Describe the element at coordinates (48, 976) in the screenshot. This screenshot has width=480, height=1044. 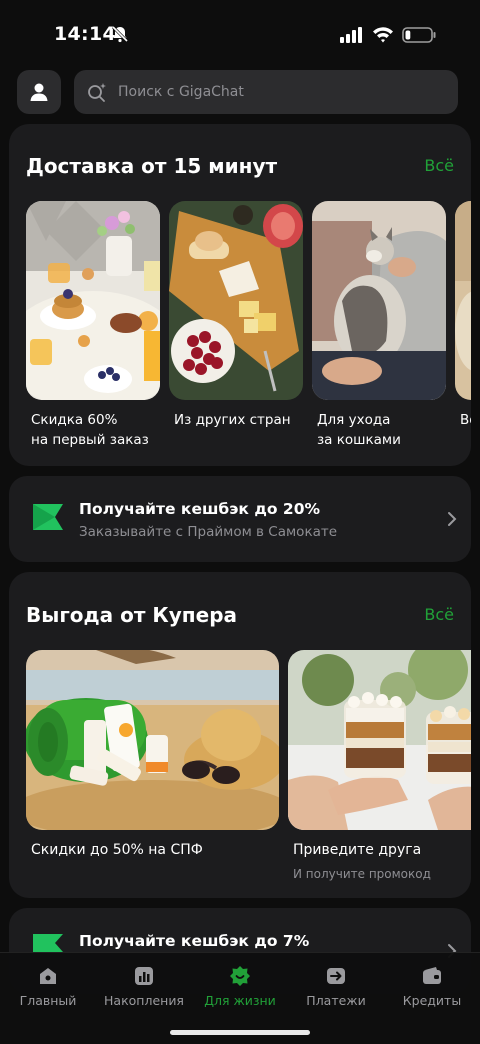
I see `home-icon` at that location.